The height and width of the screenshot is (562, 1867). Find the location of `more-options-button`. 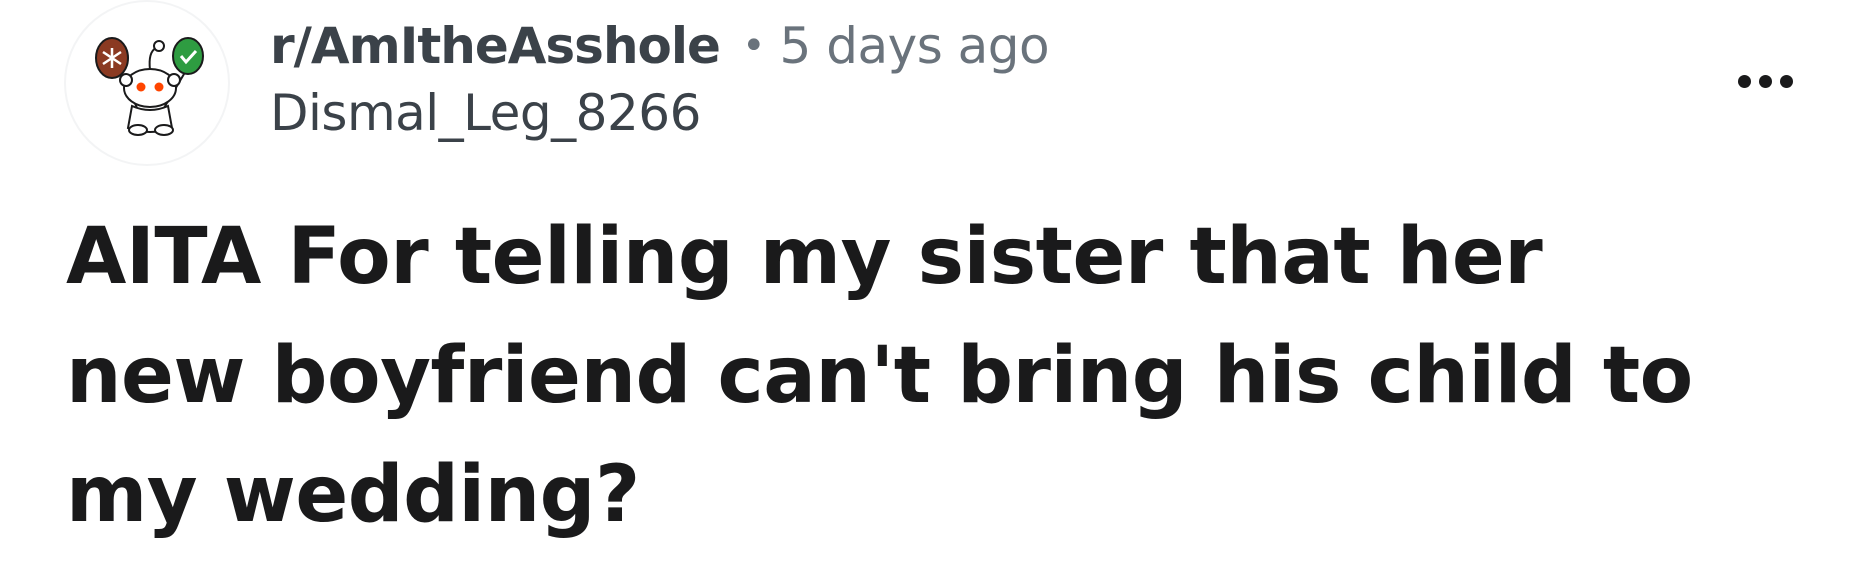

more-options-button is located at coordinates (1765, 82).